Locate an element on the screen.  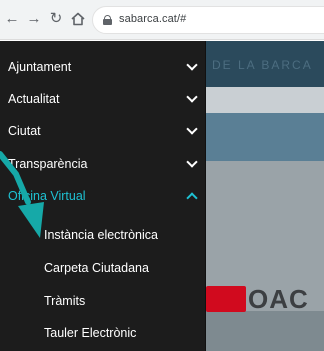
home-icon is located at coordinates (78, 19).